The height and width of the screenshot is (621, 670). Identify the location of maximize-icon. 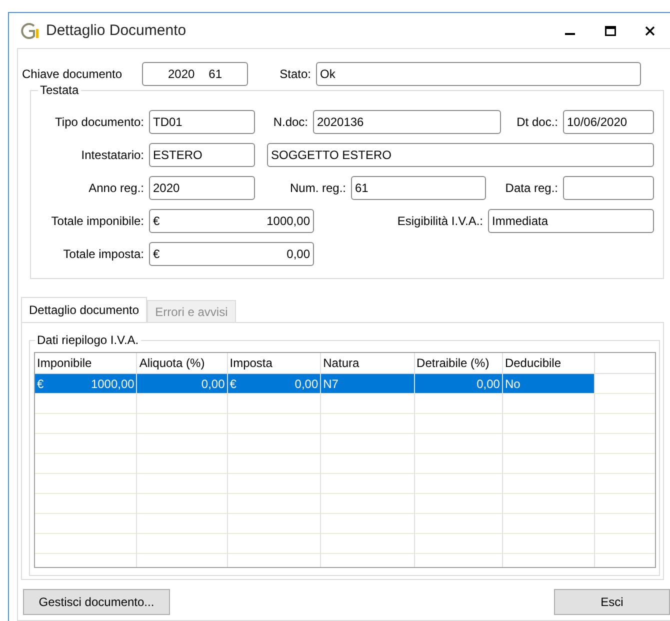
(610, 31).